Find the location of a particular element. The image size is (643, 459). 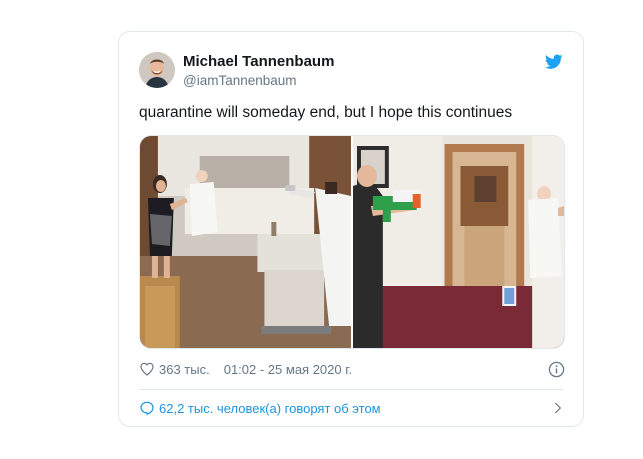

like-button: 363 тыс. is located at coordinates (174, 369).